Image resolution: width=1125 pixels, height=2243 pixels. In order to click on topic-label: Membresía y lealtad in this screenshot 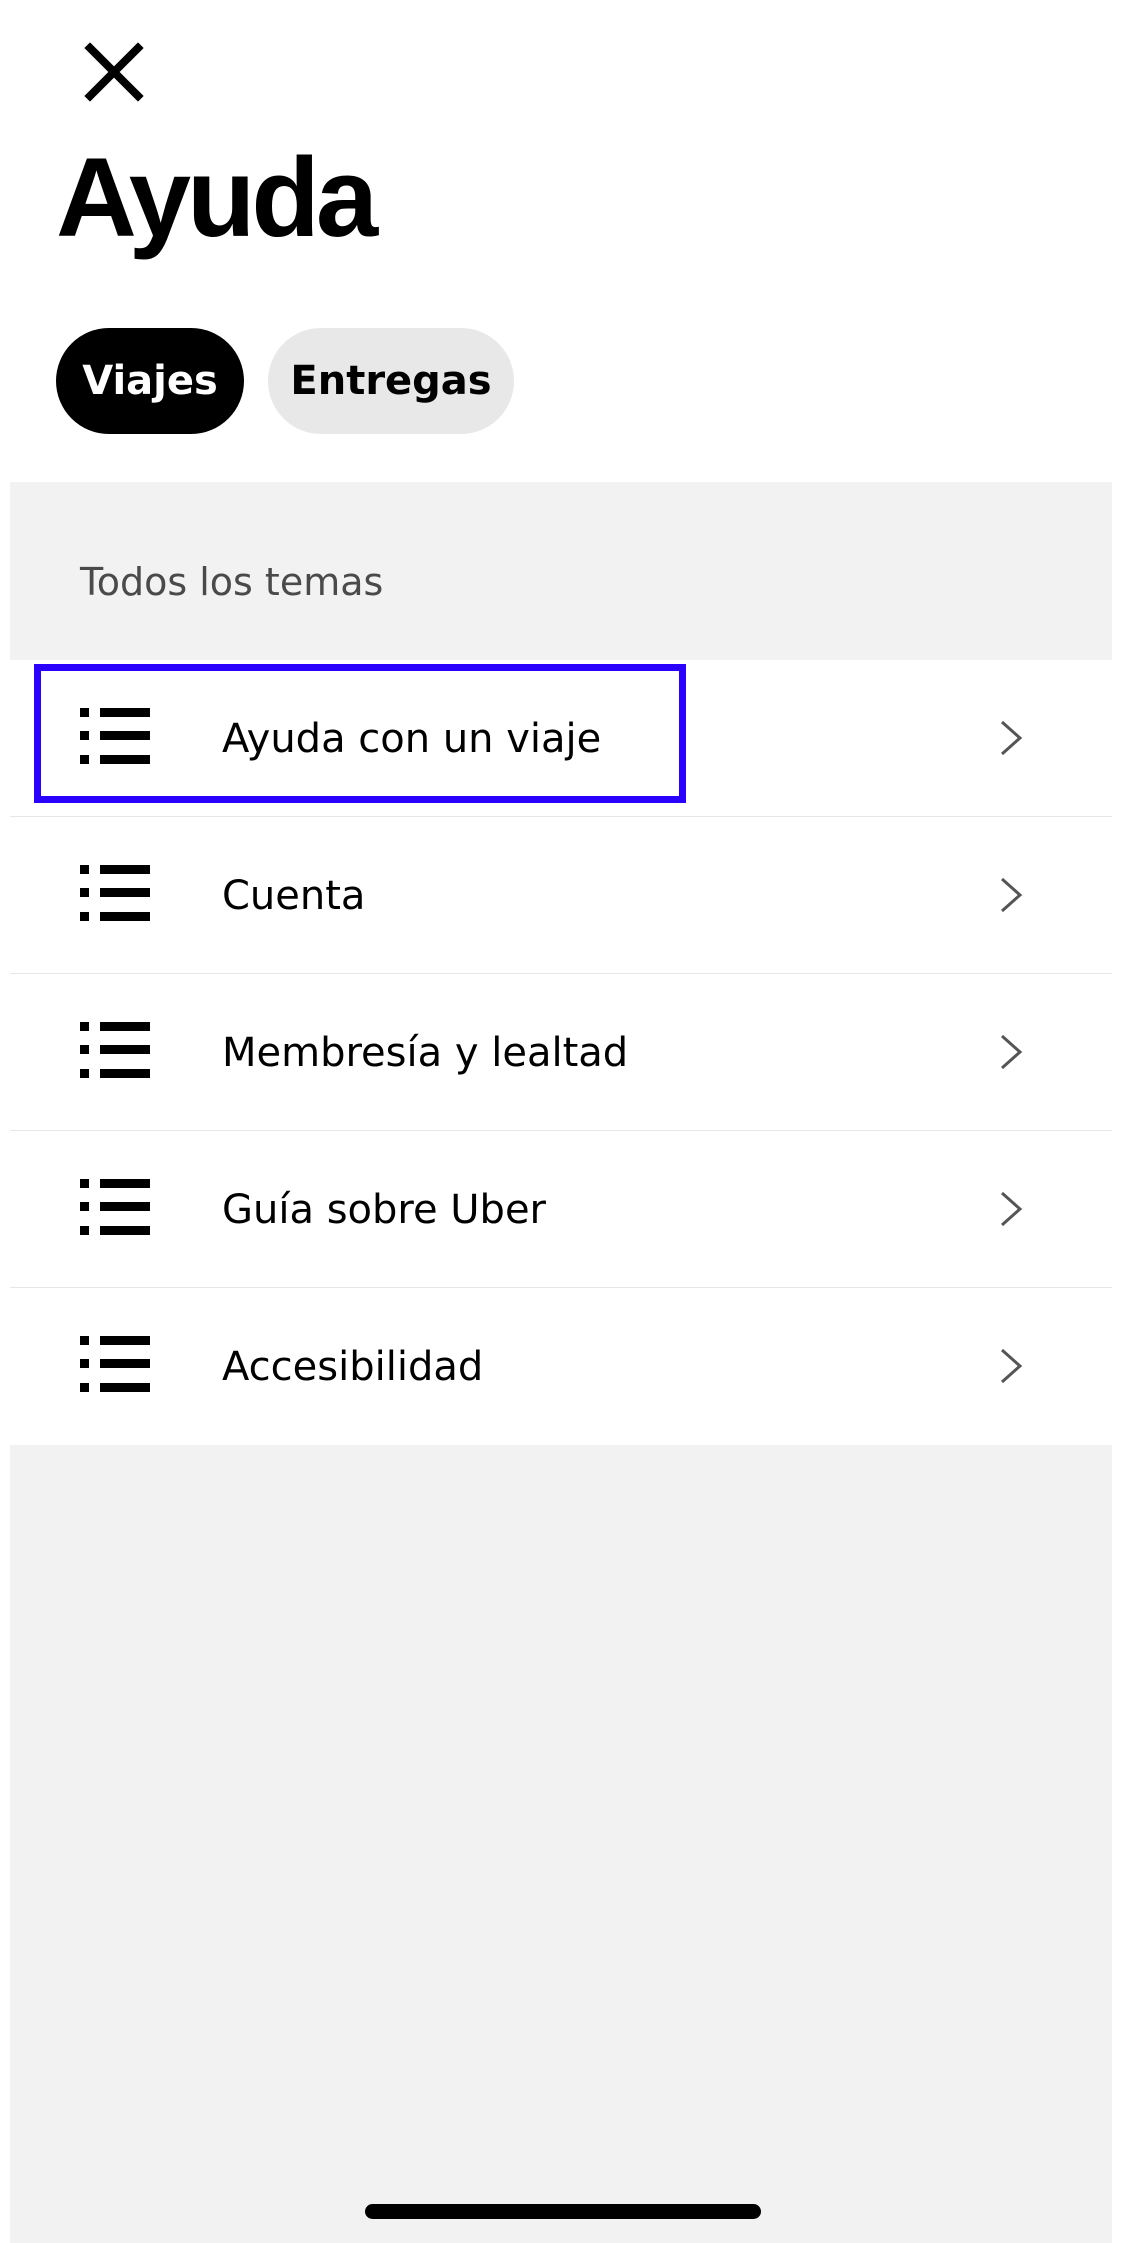, I will do `click(425, 1052)`.